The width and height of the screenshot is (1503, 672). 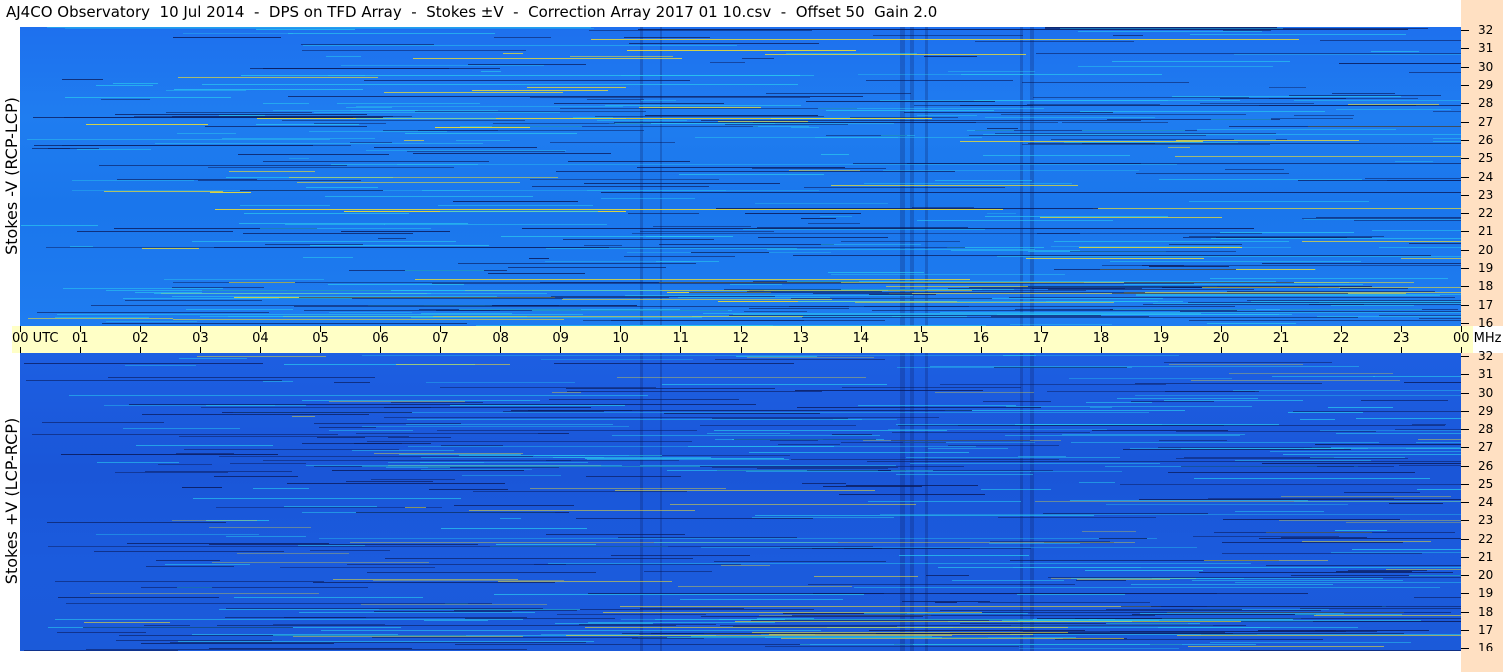 What do you see at coordinates (80, 338) in the screenshot?
I see `time-tick-label: 01` at bounding box center [80, 338].